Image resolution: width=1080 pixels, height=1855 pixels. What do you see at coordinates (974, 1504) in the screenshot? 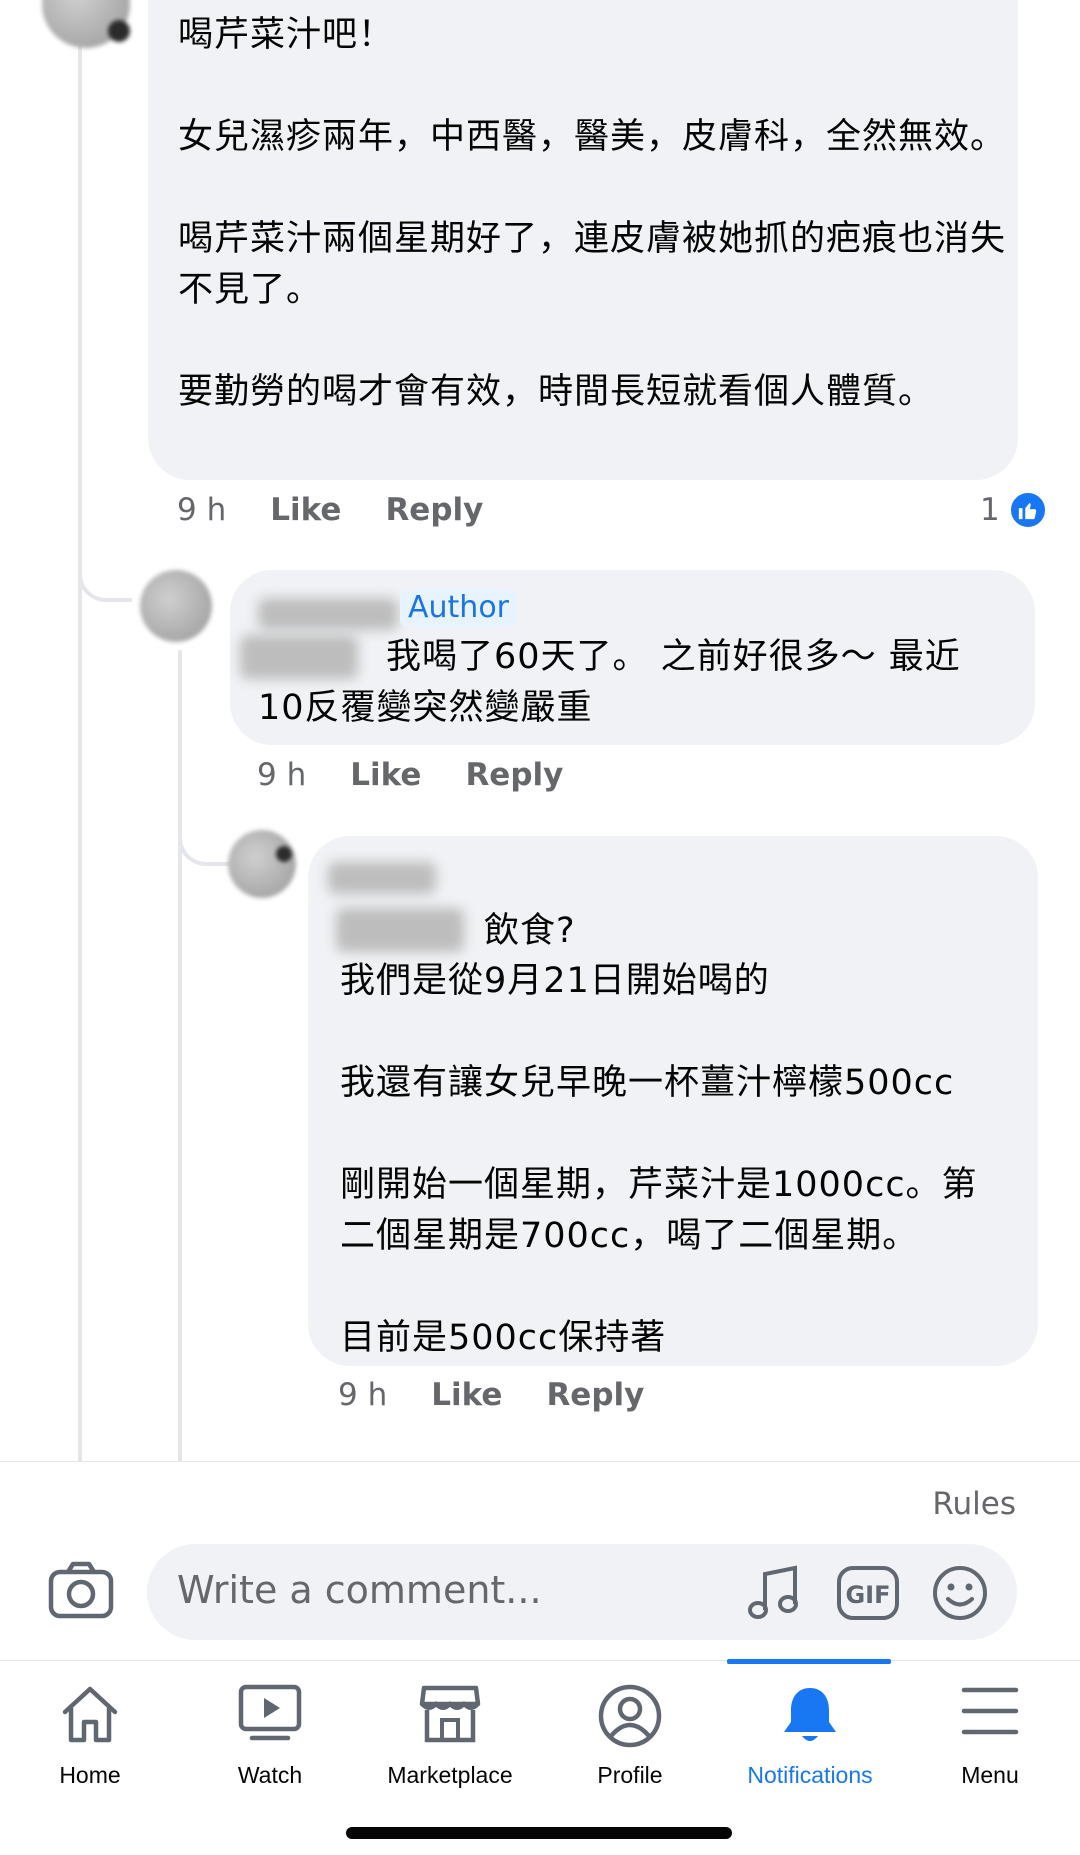
I see `rules-link: Rules` at bounding box center [974, 1504].